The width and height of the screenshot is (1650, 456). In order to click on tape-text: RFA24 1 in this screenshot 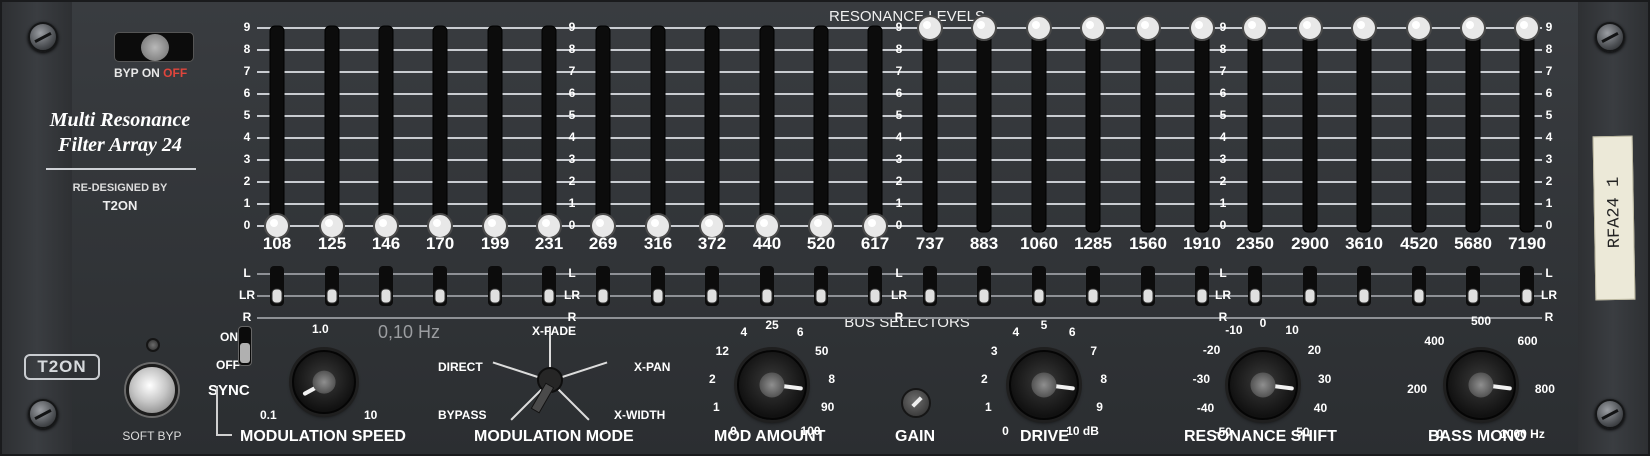, I will do `click(1615, 212)`.